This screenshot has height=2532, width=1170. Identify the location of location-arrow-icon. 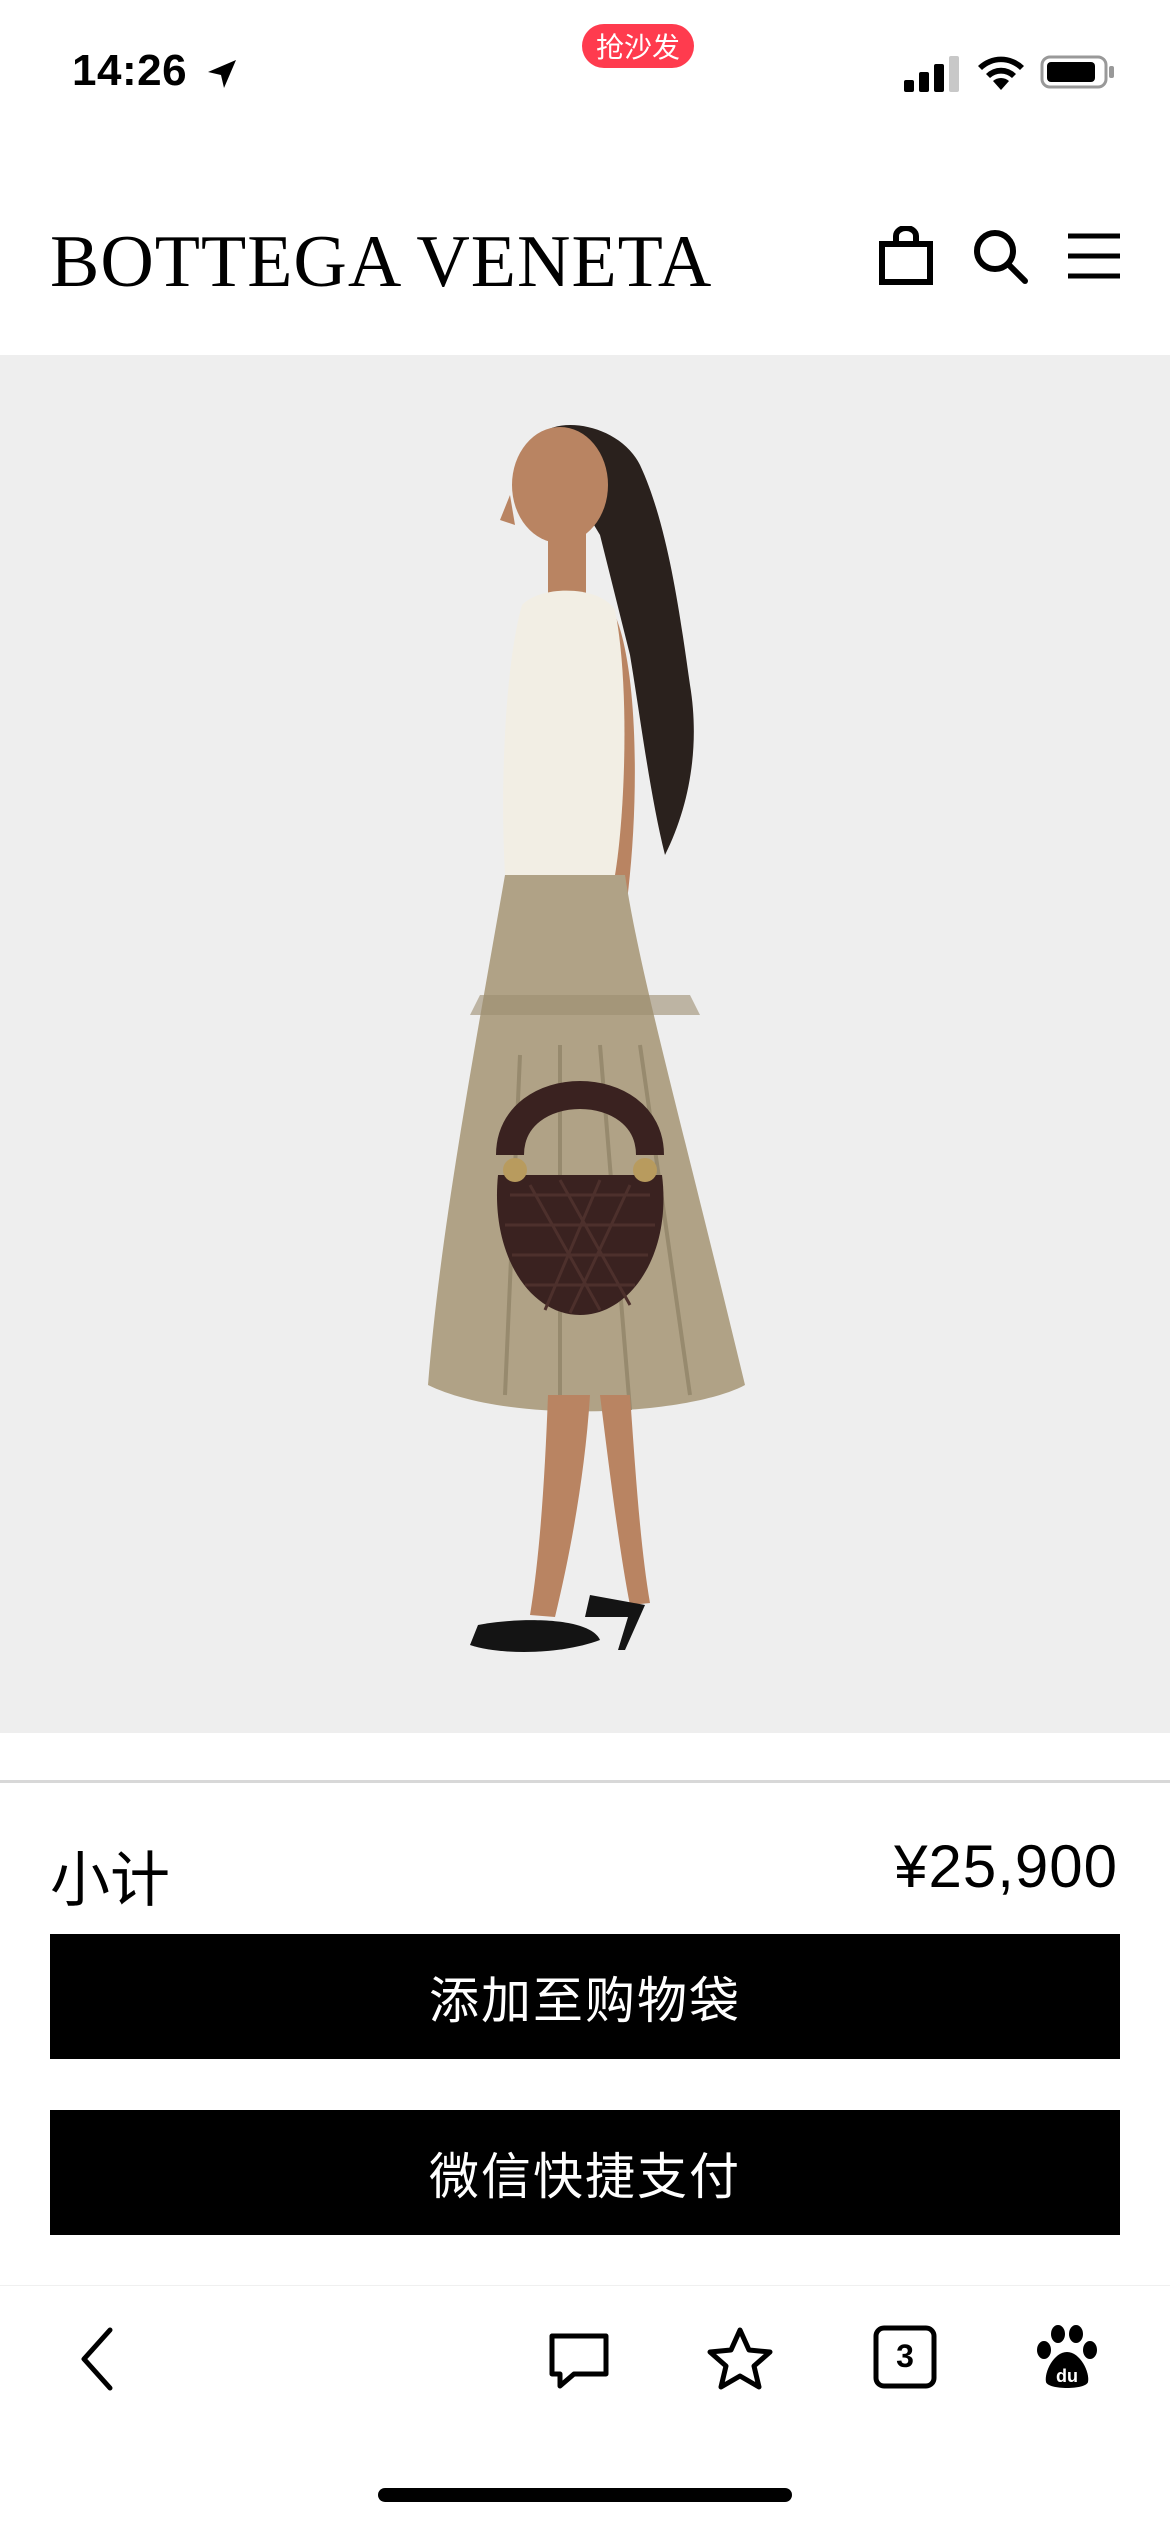
(222, 74).